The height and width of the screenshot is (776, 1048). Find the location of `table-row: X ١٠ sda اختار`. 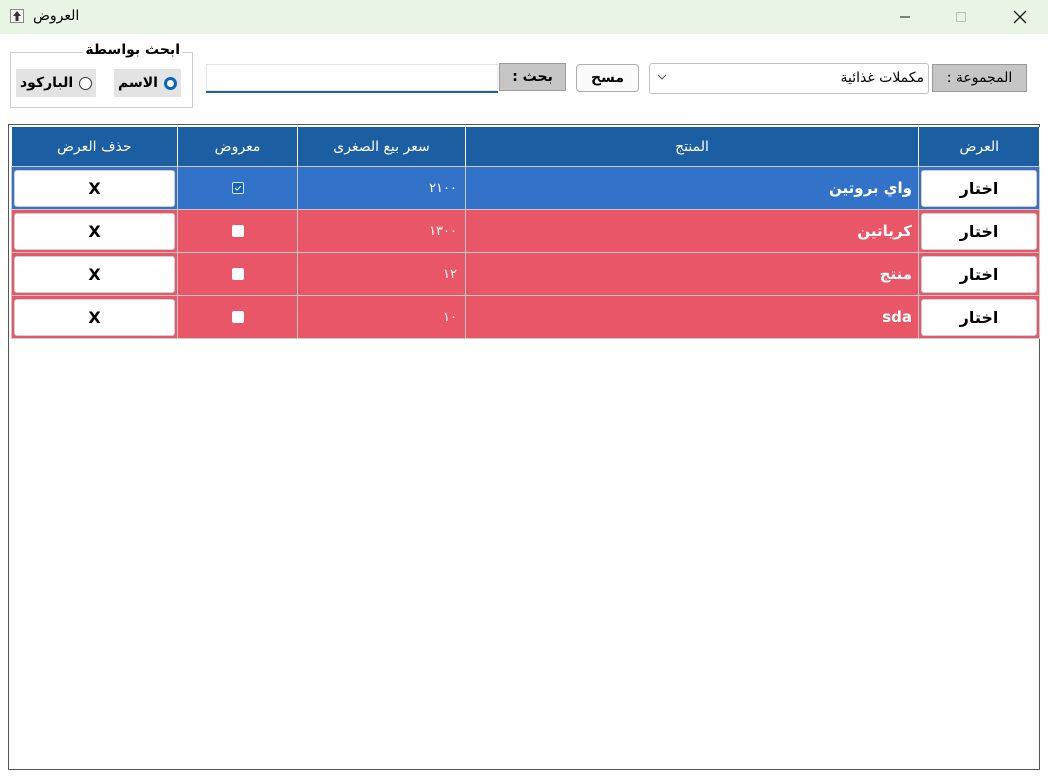

table-row: X ١٠ sda اختار is located at coordinates (525, 317).